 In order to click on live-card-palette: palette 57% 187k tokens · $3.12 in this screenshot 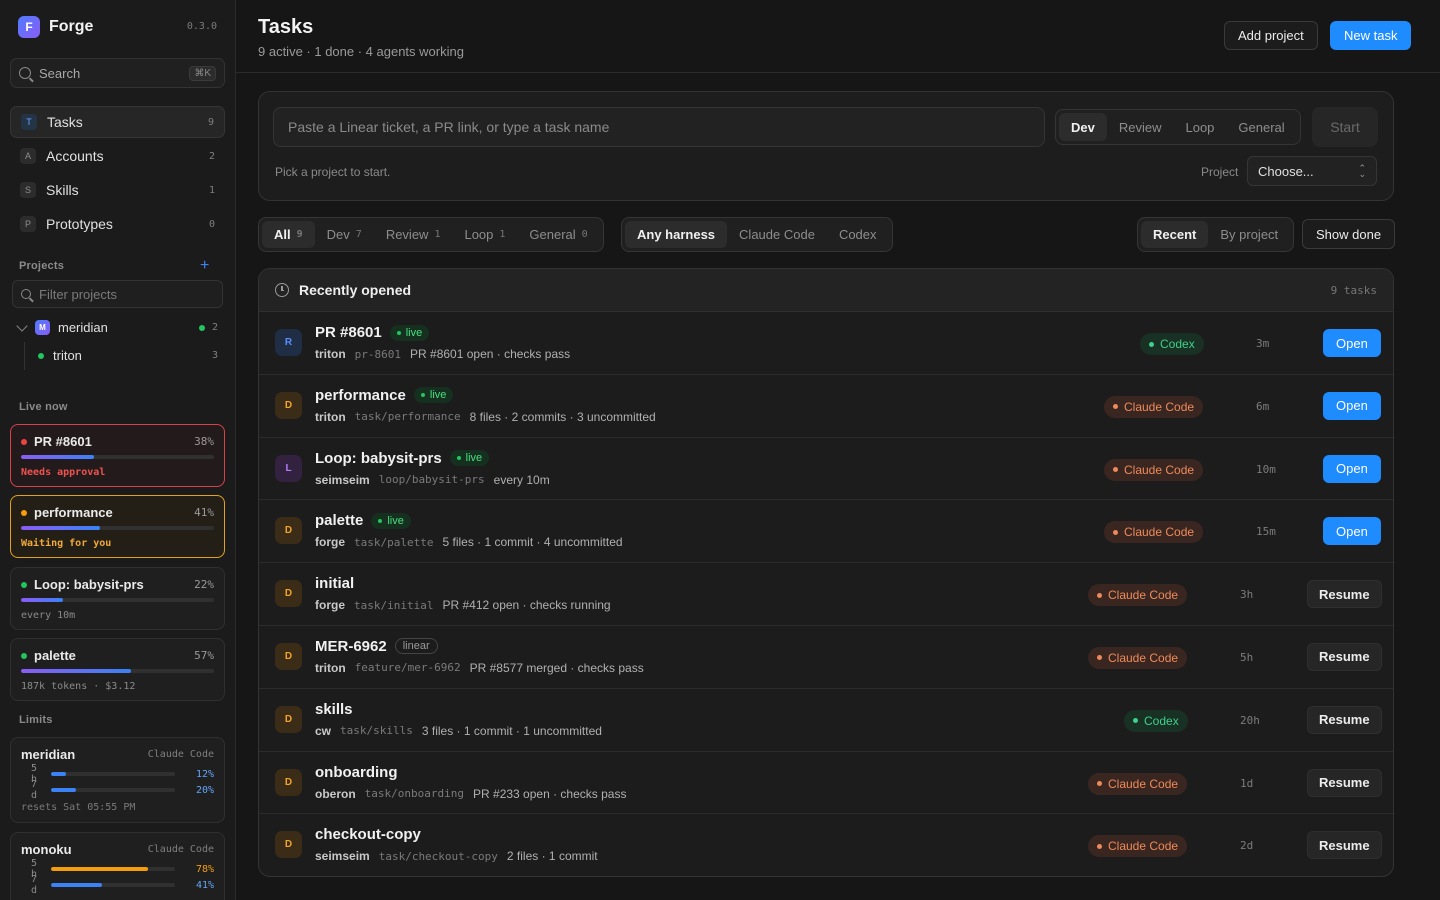, I will do `click(117, 669)`.